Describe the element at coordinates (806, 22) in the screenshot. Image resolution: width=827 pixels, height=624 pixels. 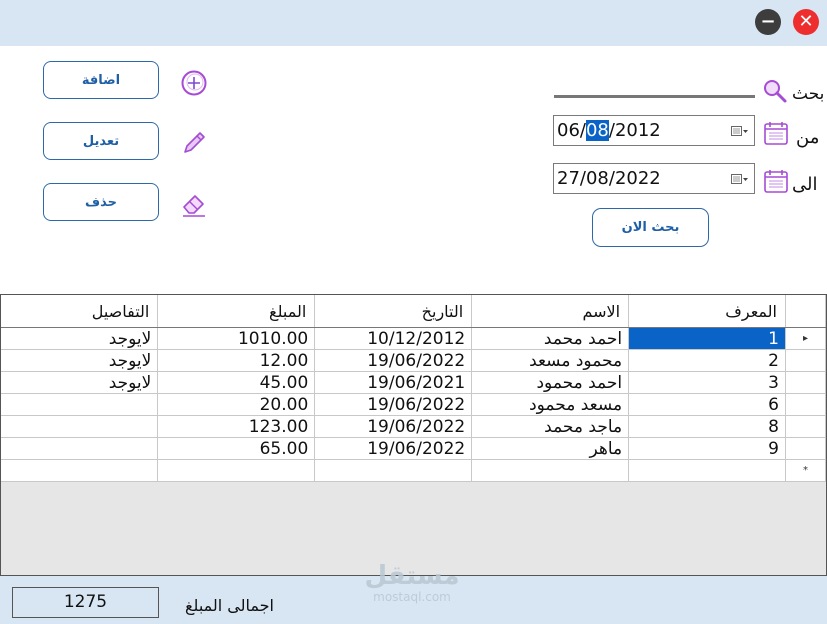
I see `close-button: ✕` at that location.